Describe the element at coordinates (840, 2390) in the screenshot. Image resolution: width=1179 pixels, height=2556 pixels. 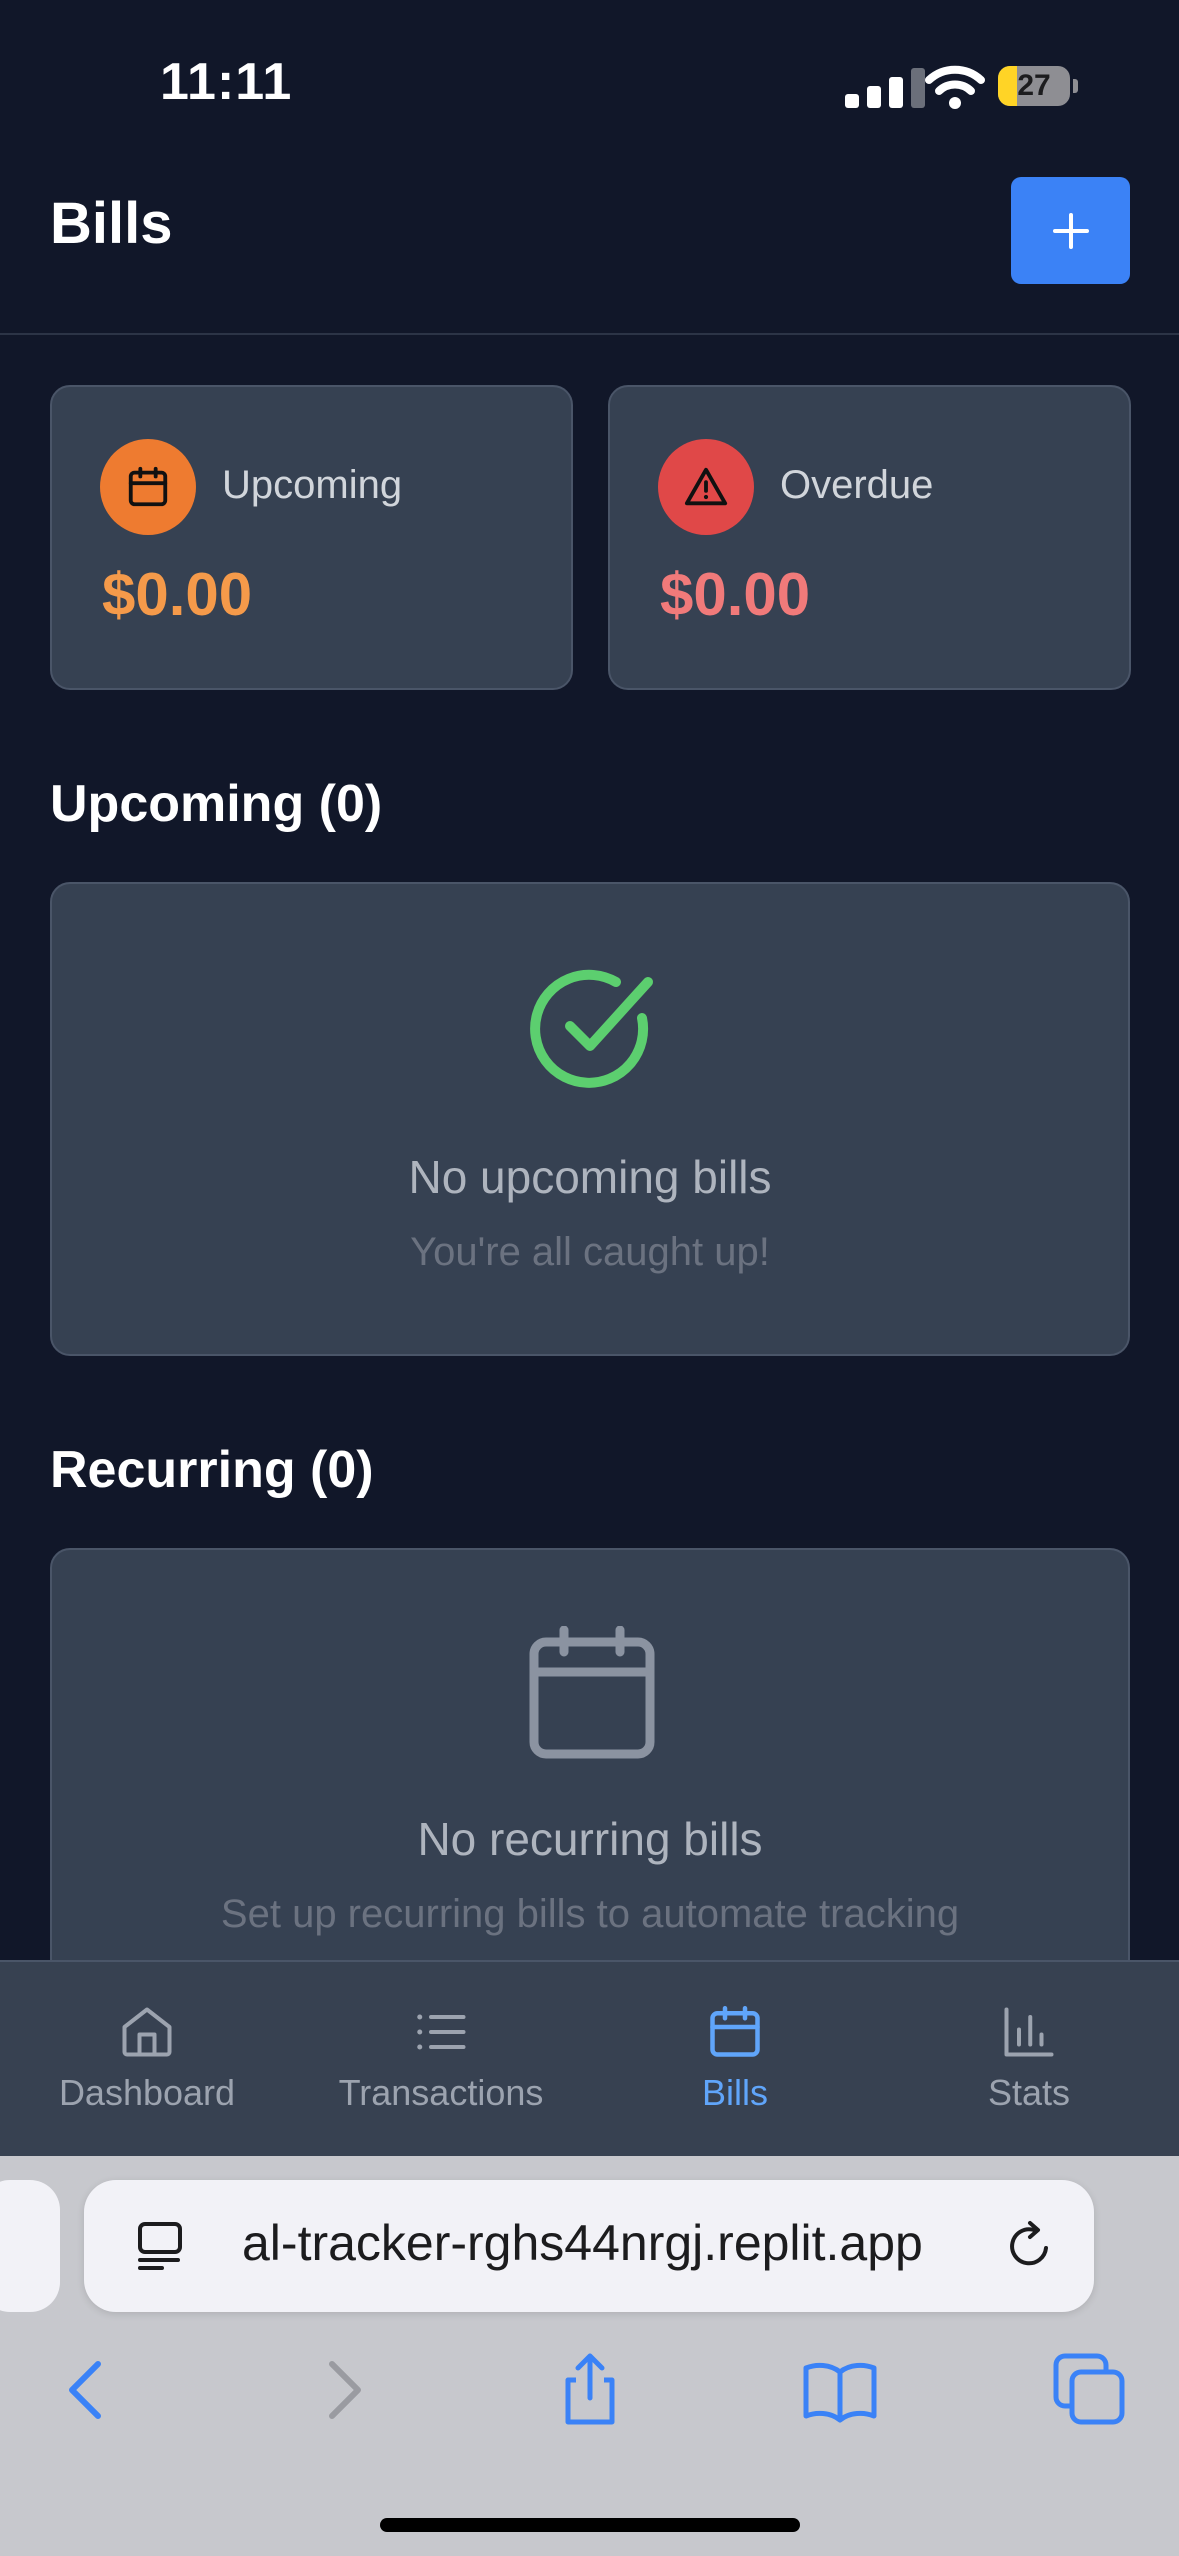
I see `bookmarks-icon` at that location.